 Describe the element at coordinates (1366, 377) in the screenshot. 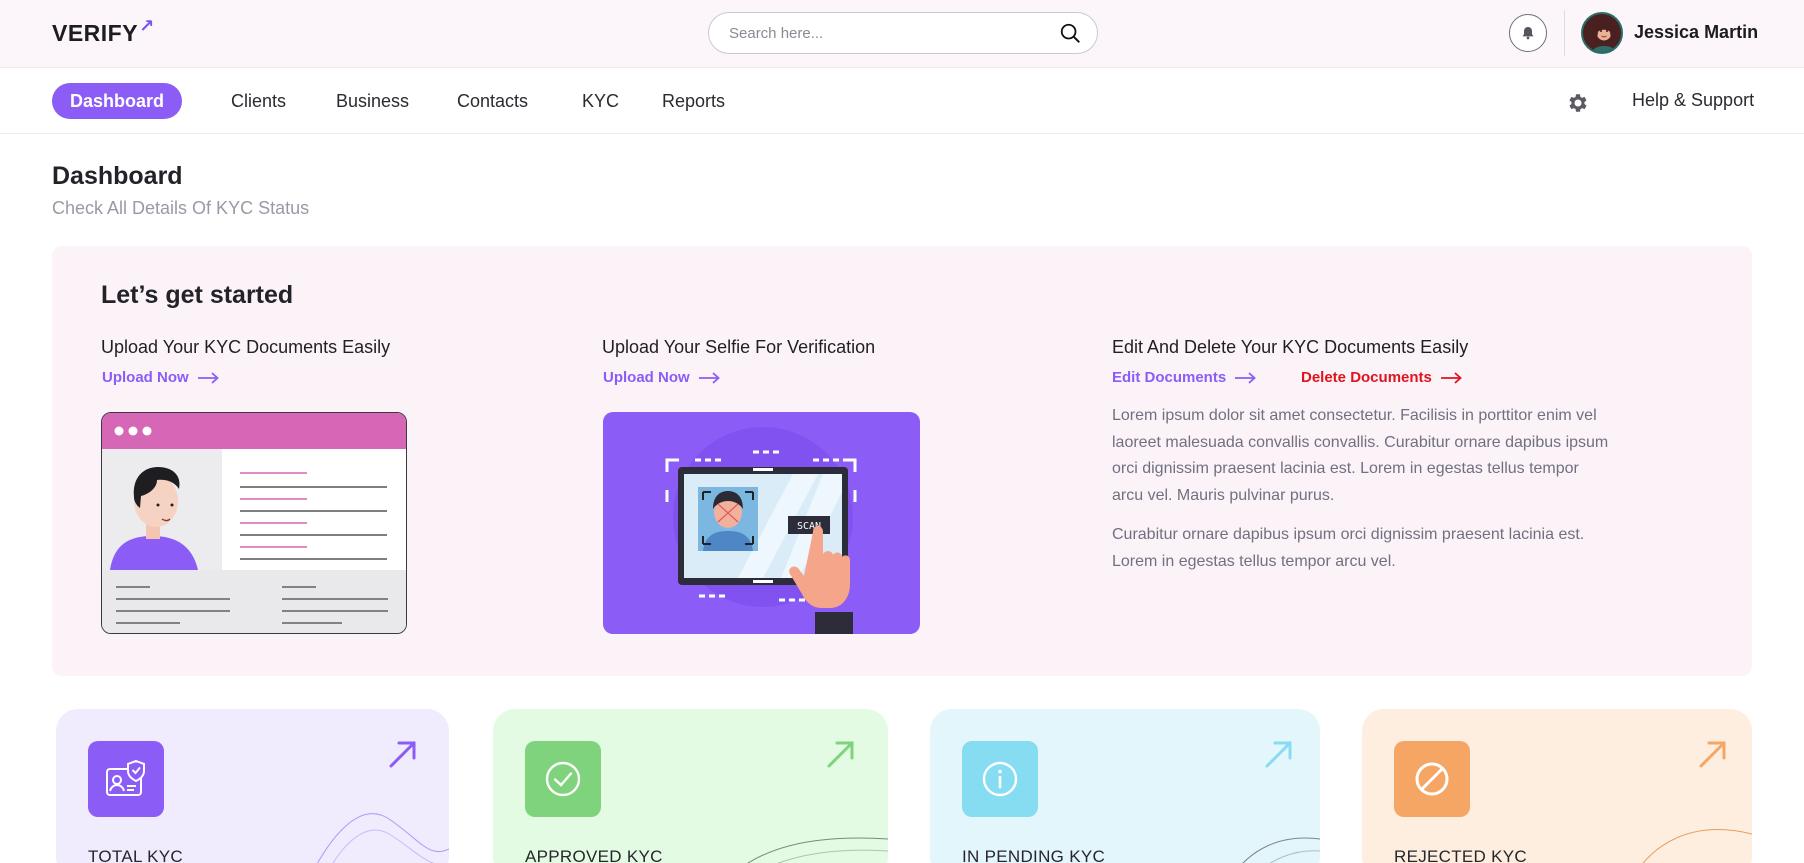

I see `delete-documents-label: Delete Documents` at that location.